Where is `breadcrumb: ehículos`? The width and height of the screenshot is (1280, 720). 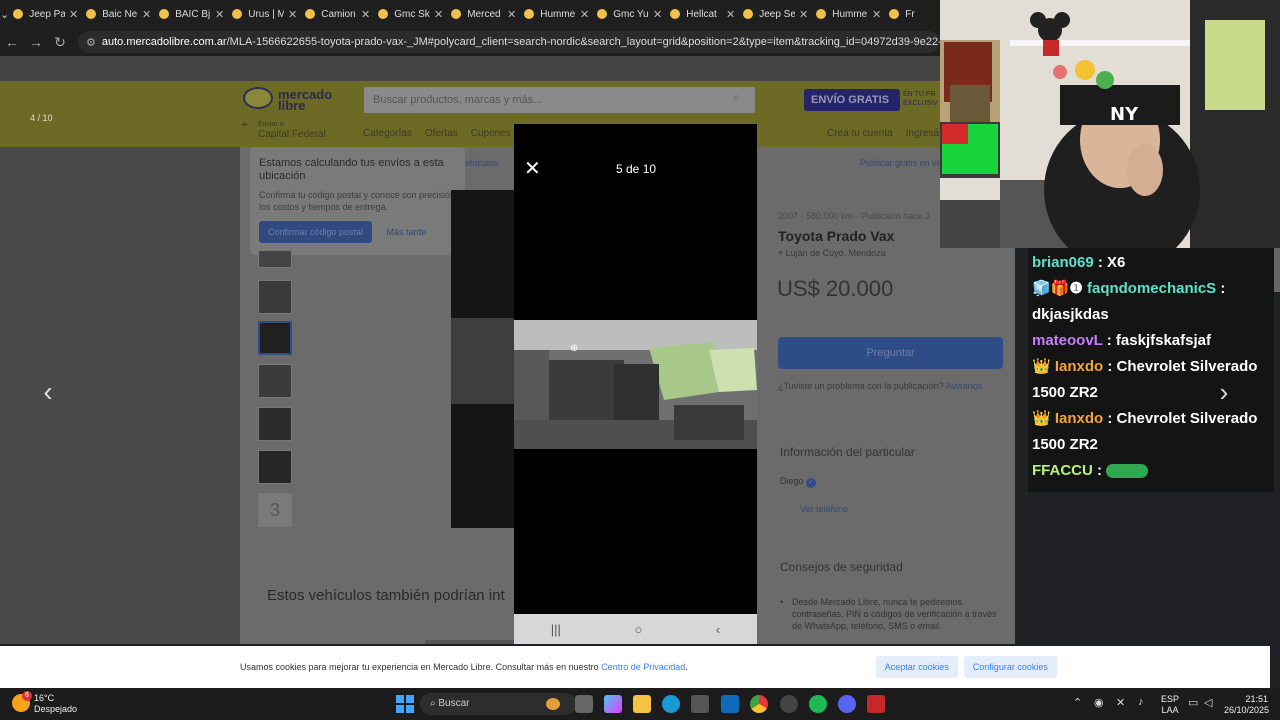
breadcrumb: ehículos is located at coordinates (482, 163).